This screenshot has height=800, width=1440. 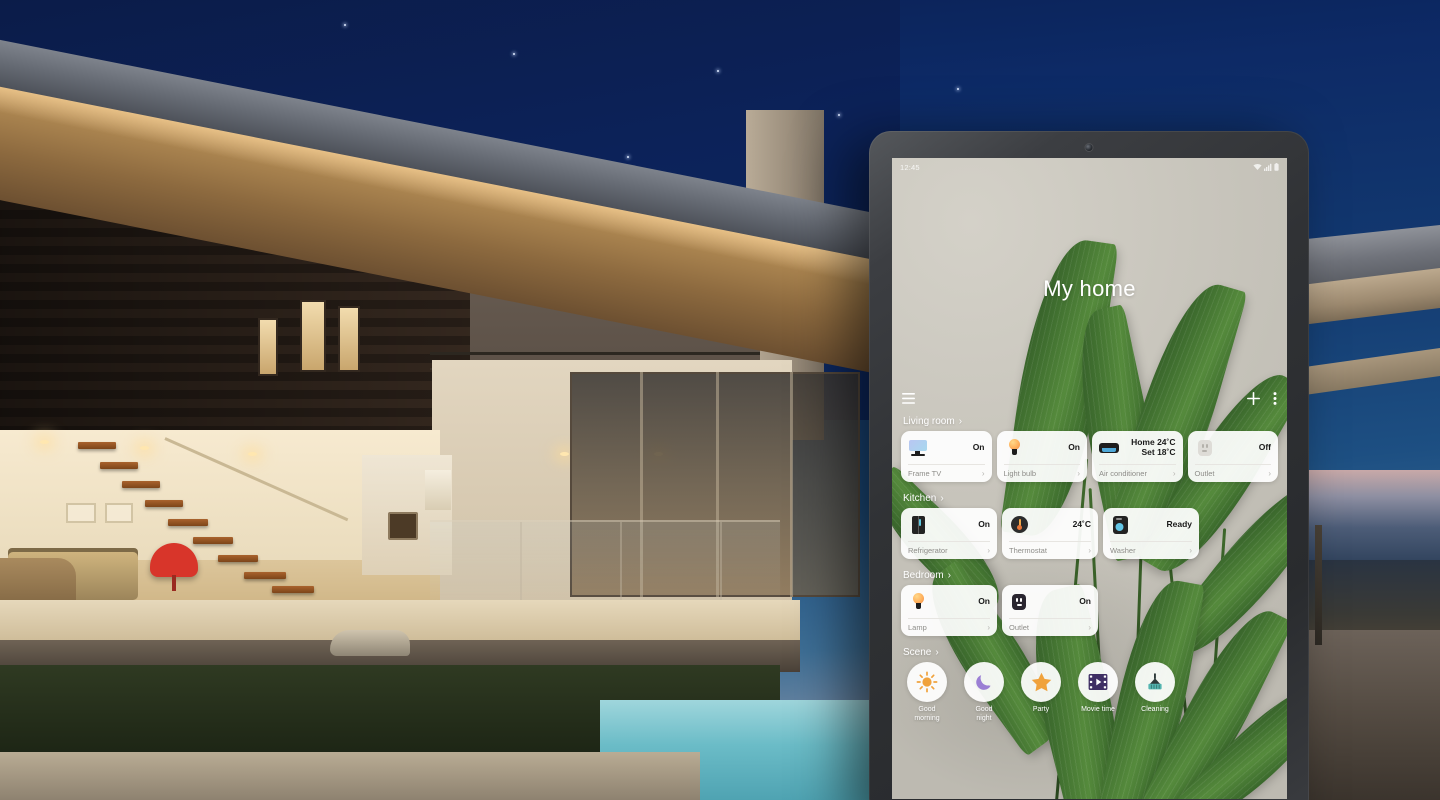 I want to click on glass-balustrade, so click(x=605, y=560).